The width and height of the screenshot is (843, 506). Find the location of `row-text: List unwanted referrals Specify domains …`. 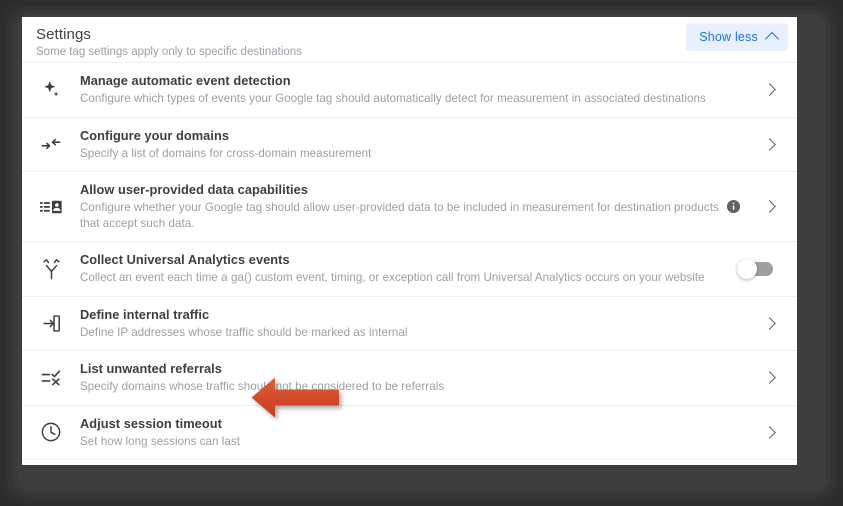

row-text: List unwanted referrals Specify domains … is located at coordinates (414, 378).